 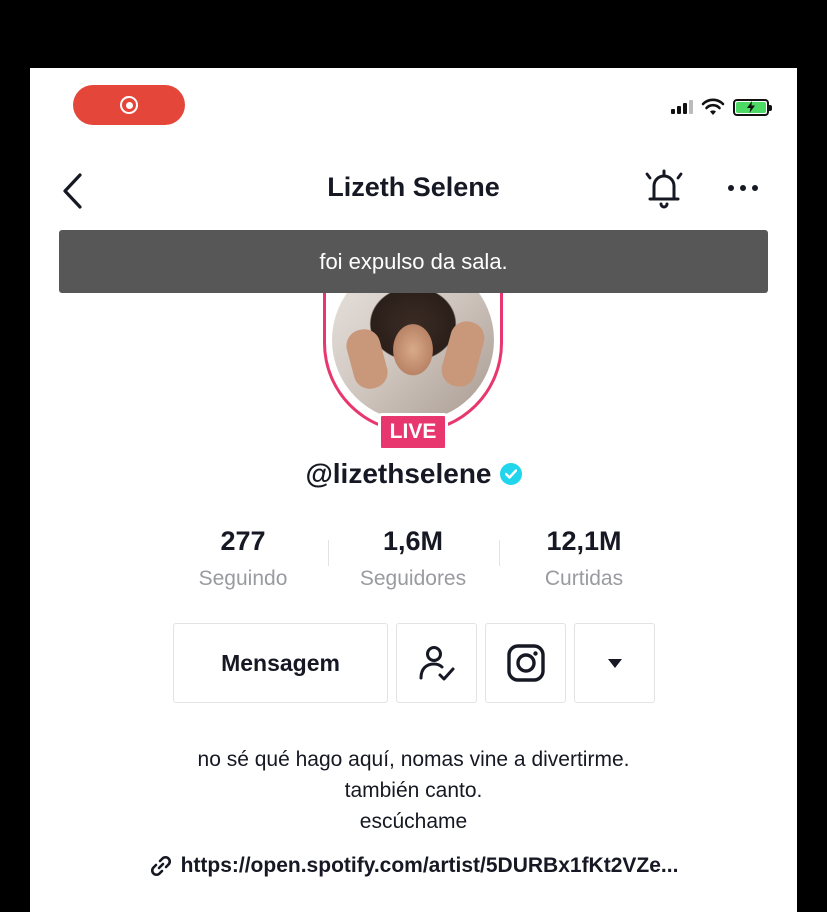 What do you see at coordinates (413, 352) in the screenshot?
I see `avatar` at bounding box center [413, 352].